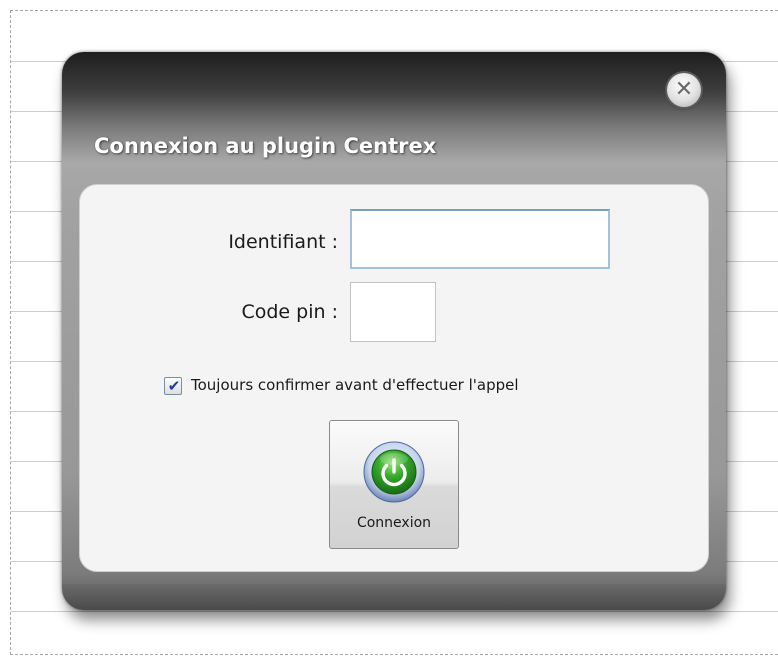  I want to click on close-icon: ✕, so click(684, 89).